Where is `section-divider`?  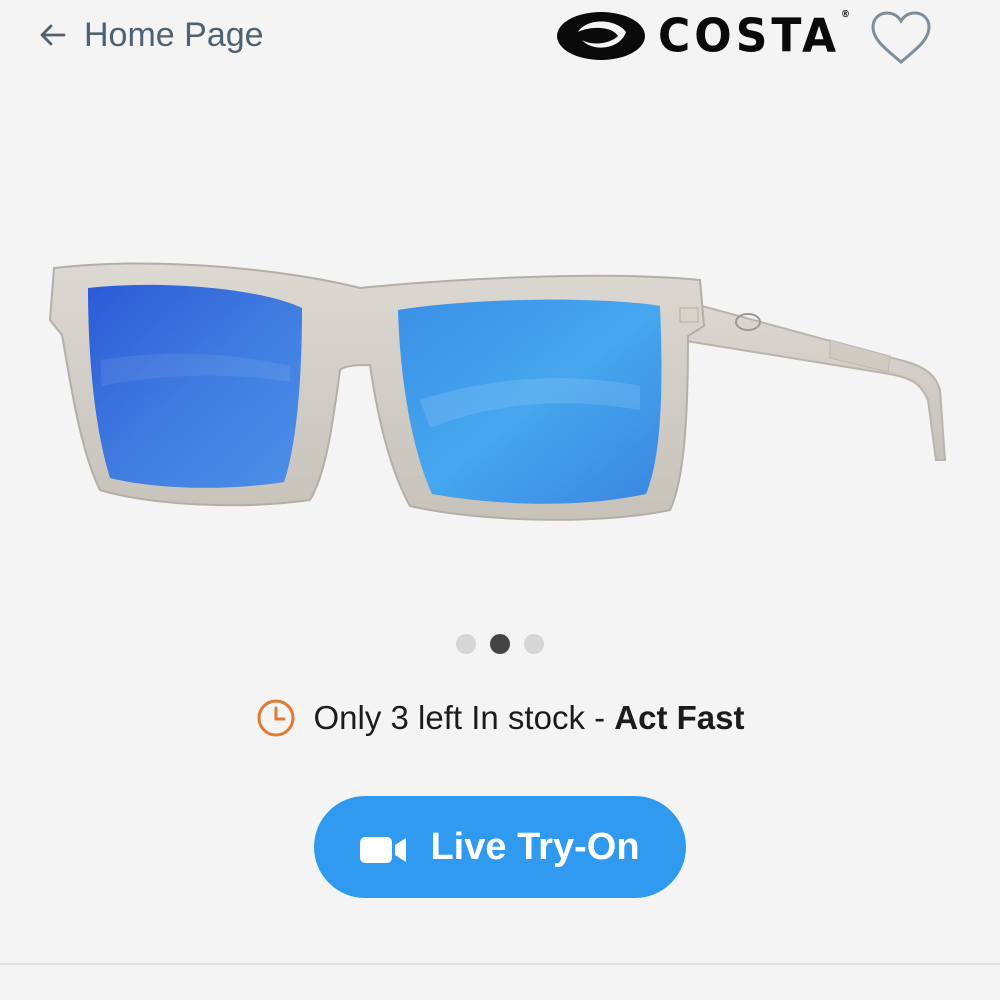 section-divider is located at coordinates (500, 964).